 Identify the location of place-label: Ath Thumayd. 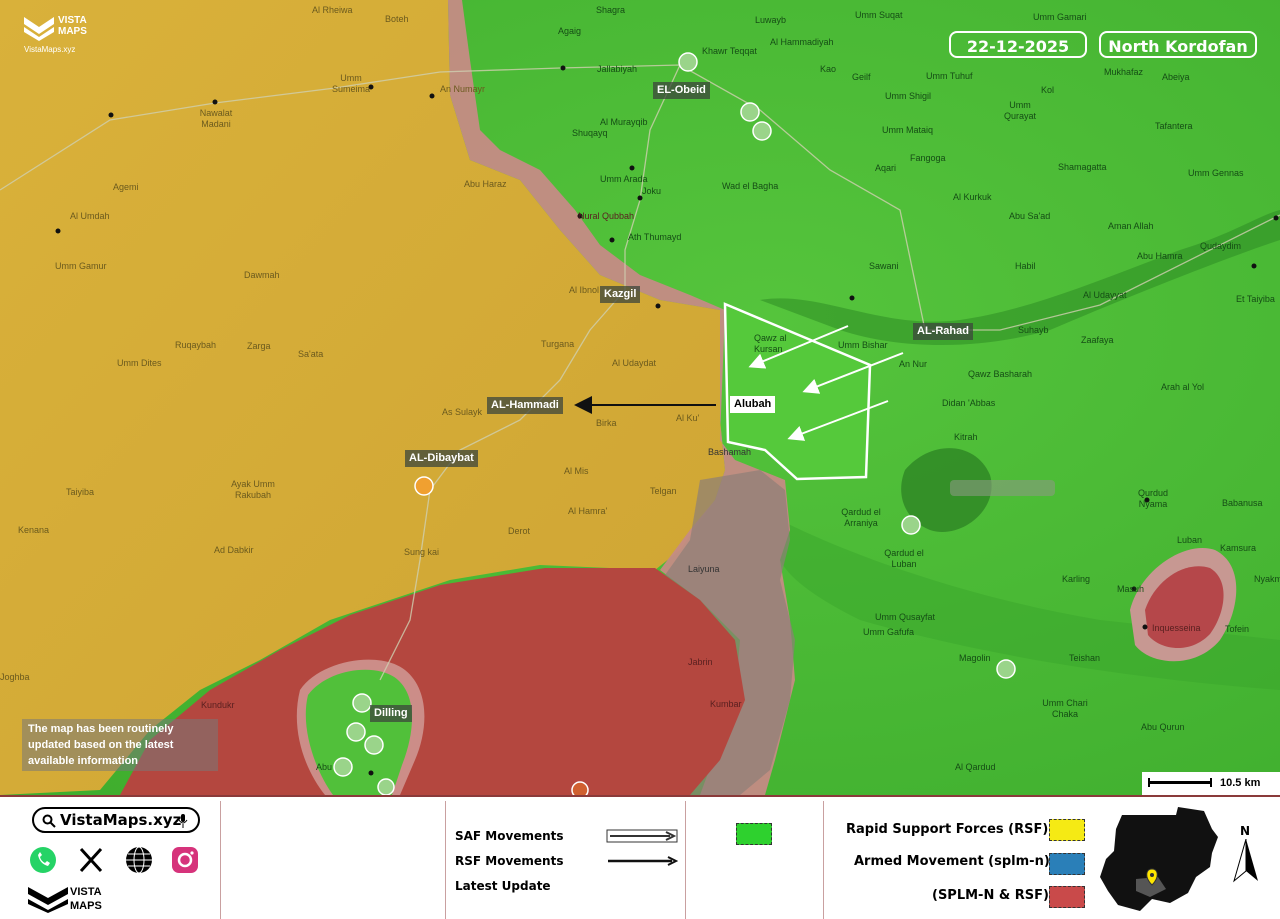
(655, 237).